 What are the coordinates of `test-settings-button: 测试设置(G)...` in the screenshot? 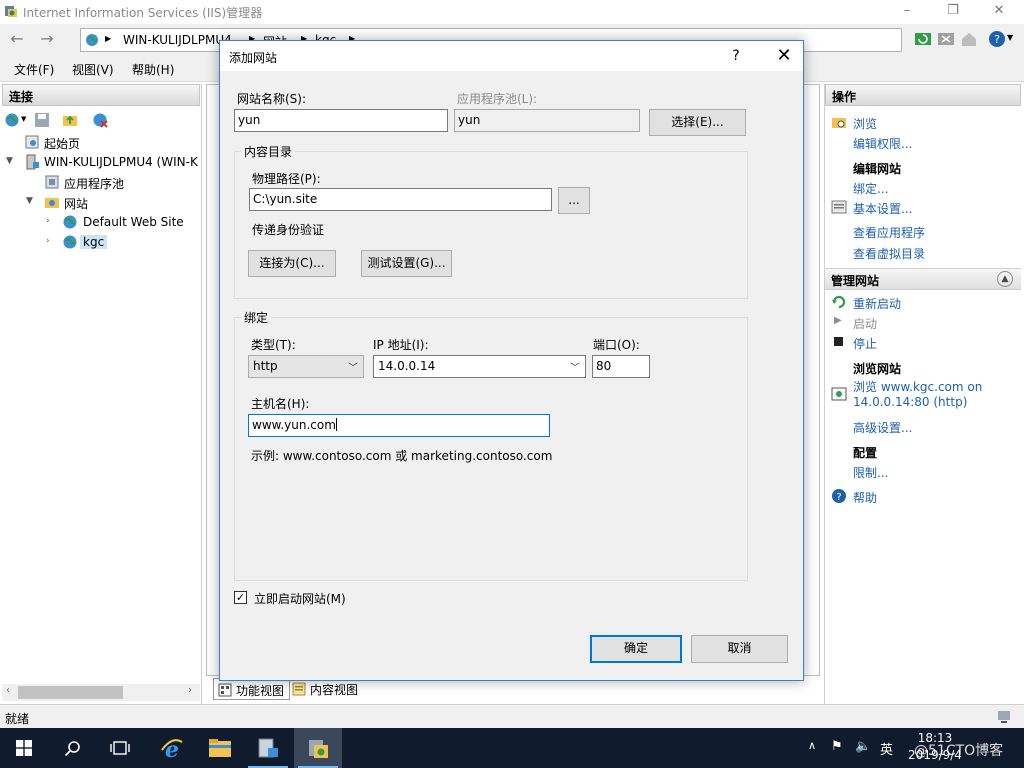 It's located at (406, 263).